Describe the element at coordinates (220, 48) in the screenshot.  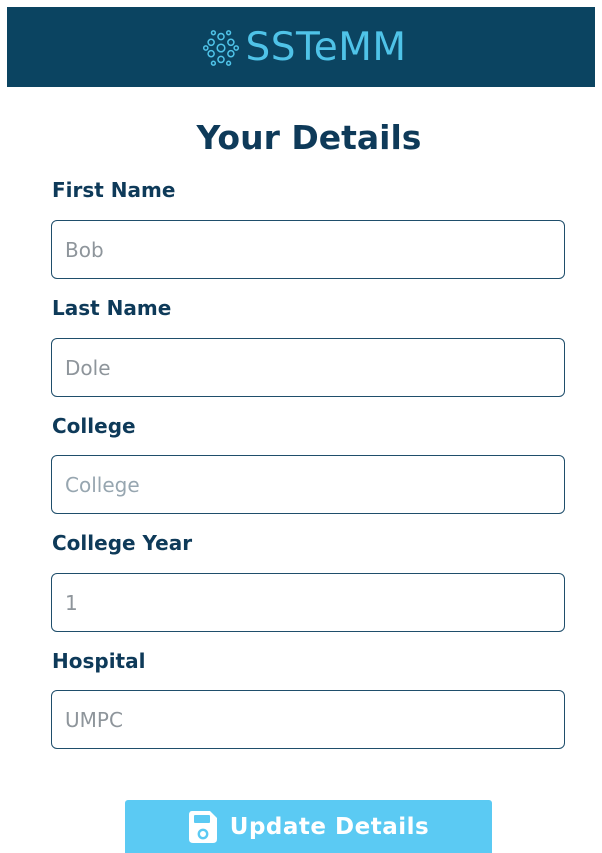
I see `molecule-logo-icon` at that location.